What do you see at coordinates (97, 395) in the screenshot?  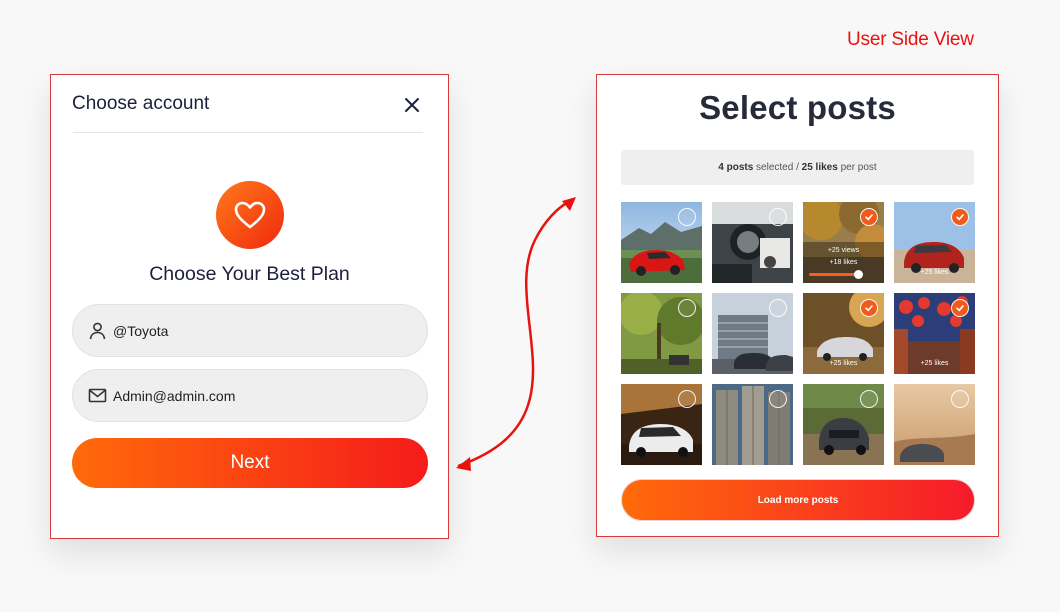 I see `mail-icon` at bounding box center [97, 395].